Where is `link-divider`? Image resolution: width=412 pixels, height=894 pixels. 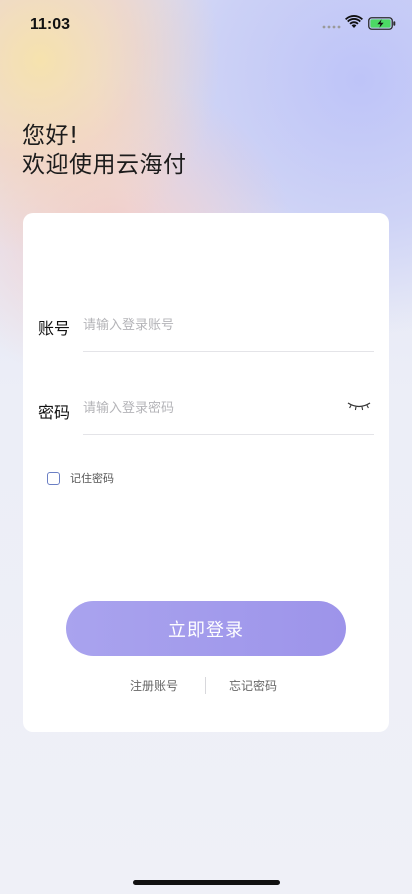 link-divider is located at coordinates (205, 685).